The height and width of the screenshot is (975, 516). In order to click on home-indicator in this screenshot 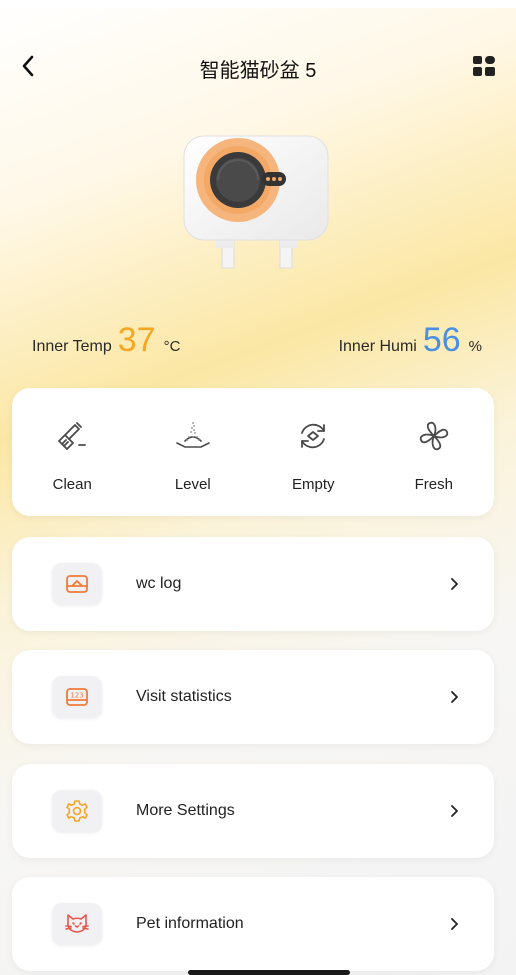, I will do `click(269, 972)`.